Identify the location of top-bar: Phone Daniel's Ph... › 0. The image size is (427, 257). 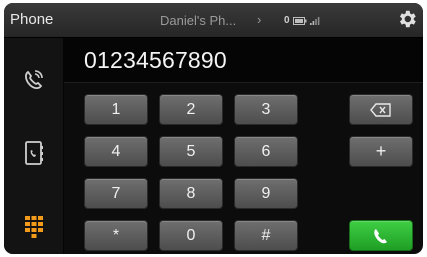
(213, 20).